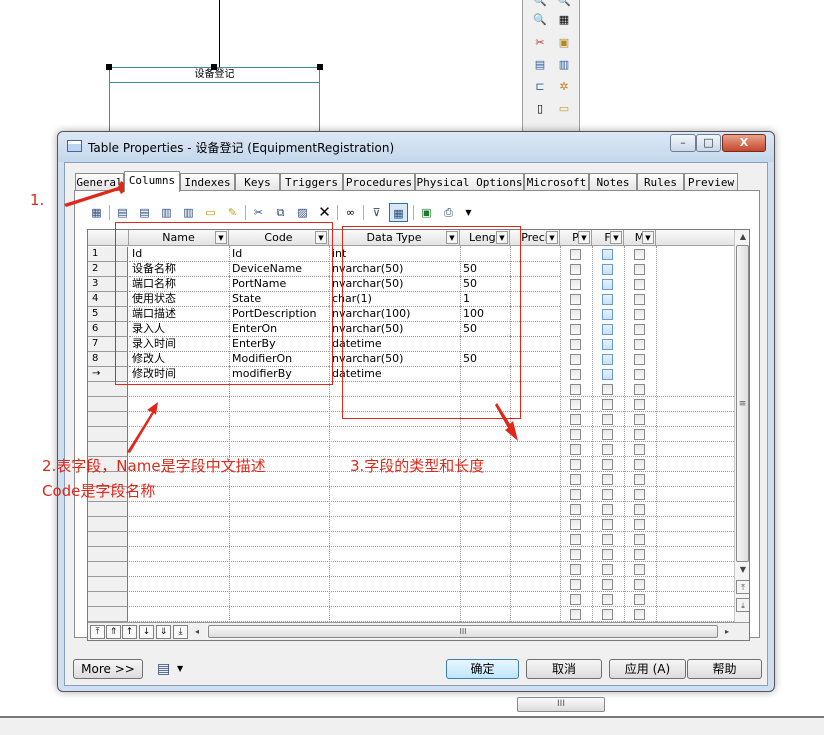  Describe the element at coordinates (152, 181) in the screenshot. I see `tab-columns: Columns` at that location.